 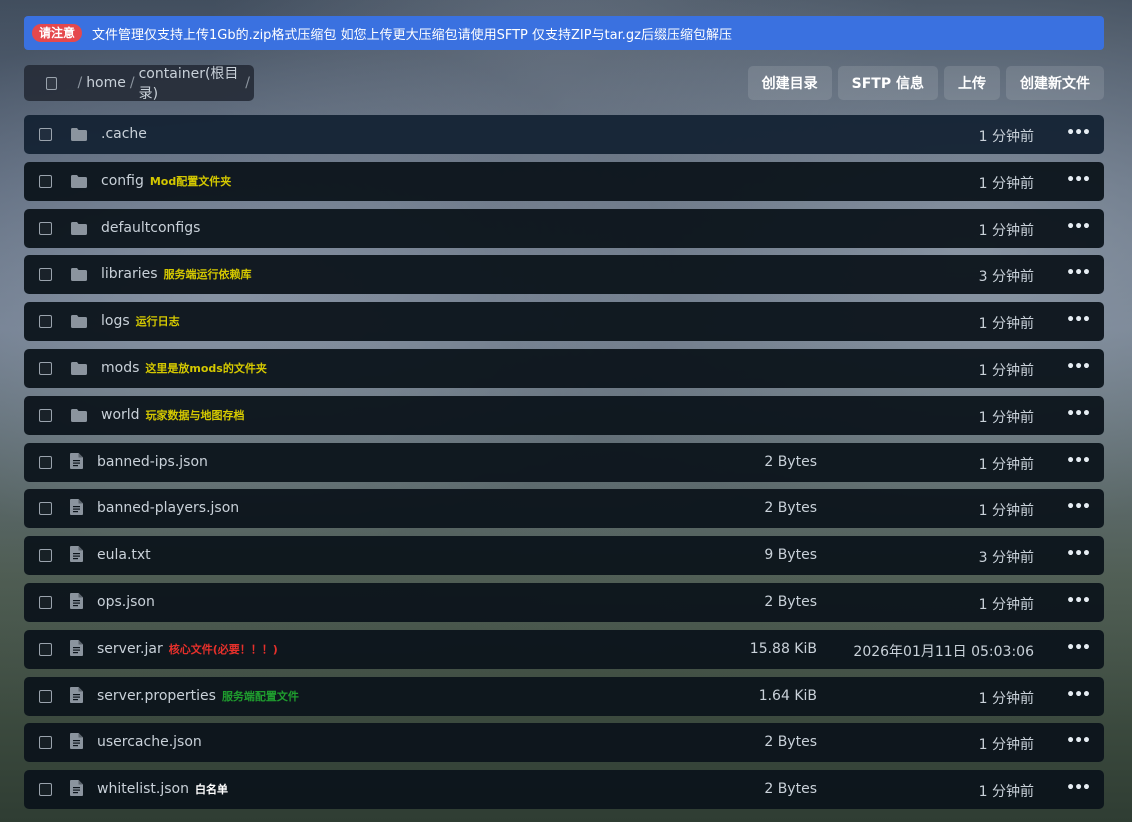 I want to click on file-name: server.properties, so click(x=156, y=696).